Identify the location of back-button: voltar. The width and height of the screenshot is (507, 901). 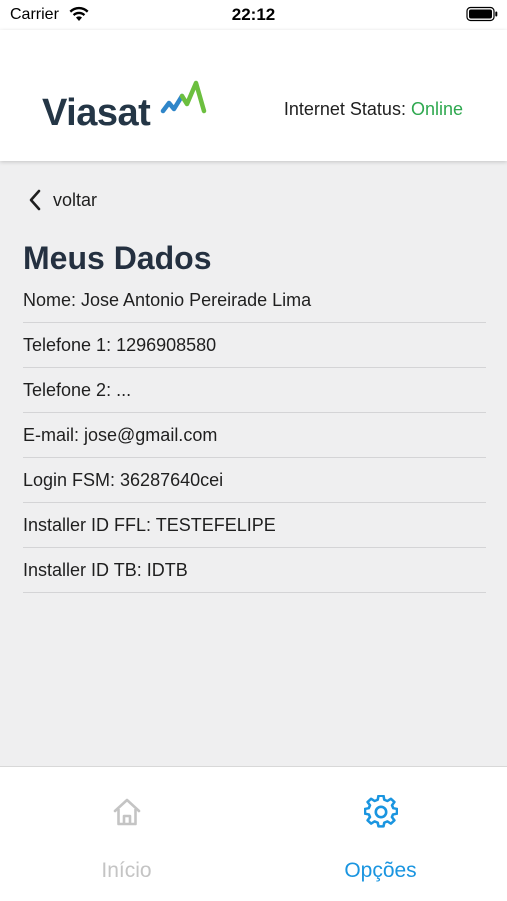
(62, 200).